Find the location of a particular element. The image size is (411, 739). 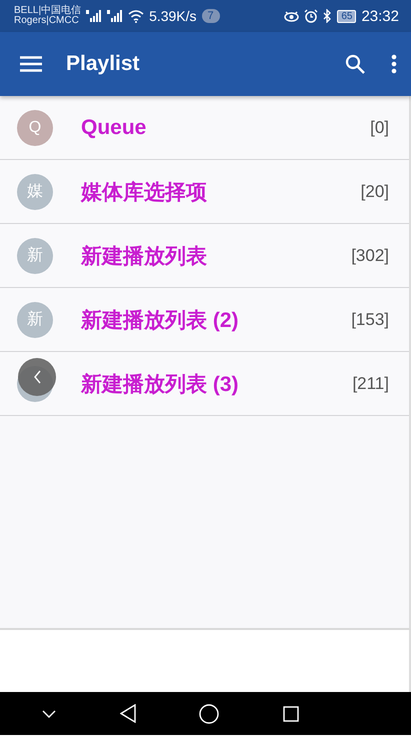

playlist-name: 新建播放列表 (3) is located at coordinates (160, 385).